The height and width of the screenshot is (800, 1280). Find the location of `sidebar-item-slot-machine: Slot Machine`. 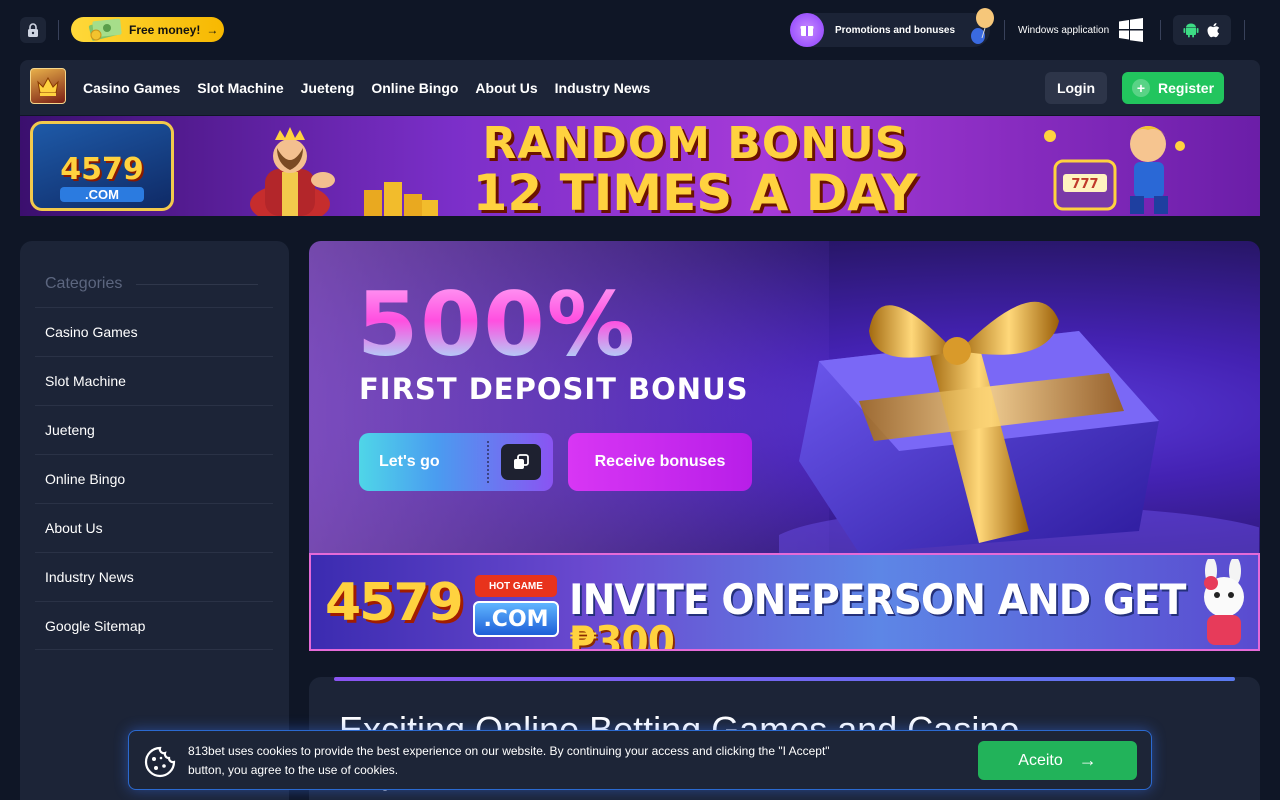

sidebar-item-slot-machine: Slot Machine is located at coordinates (154, 380).